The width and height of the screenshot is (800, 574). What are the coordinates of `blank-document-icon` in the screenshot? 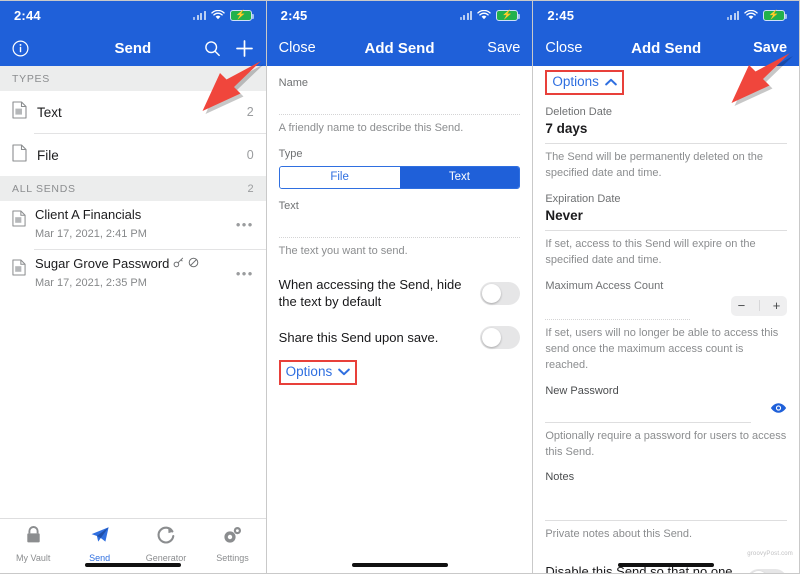 It's located at (19, 155).